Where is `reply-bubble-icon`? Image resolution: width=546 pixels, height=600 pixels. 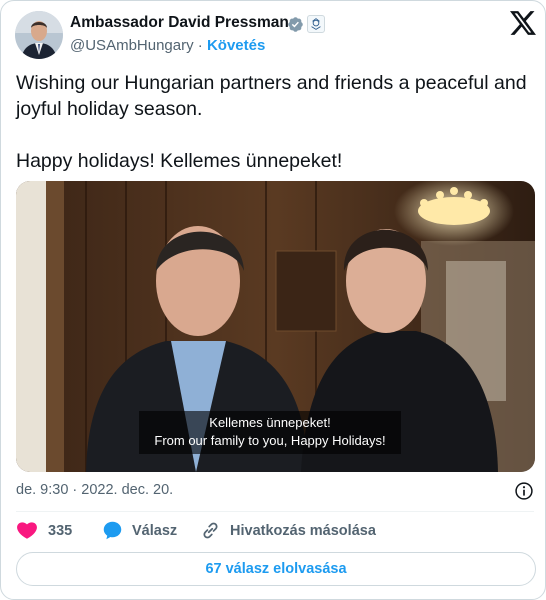
reply-bubble-icon is located at coordinates (112, 530).